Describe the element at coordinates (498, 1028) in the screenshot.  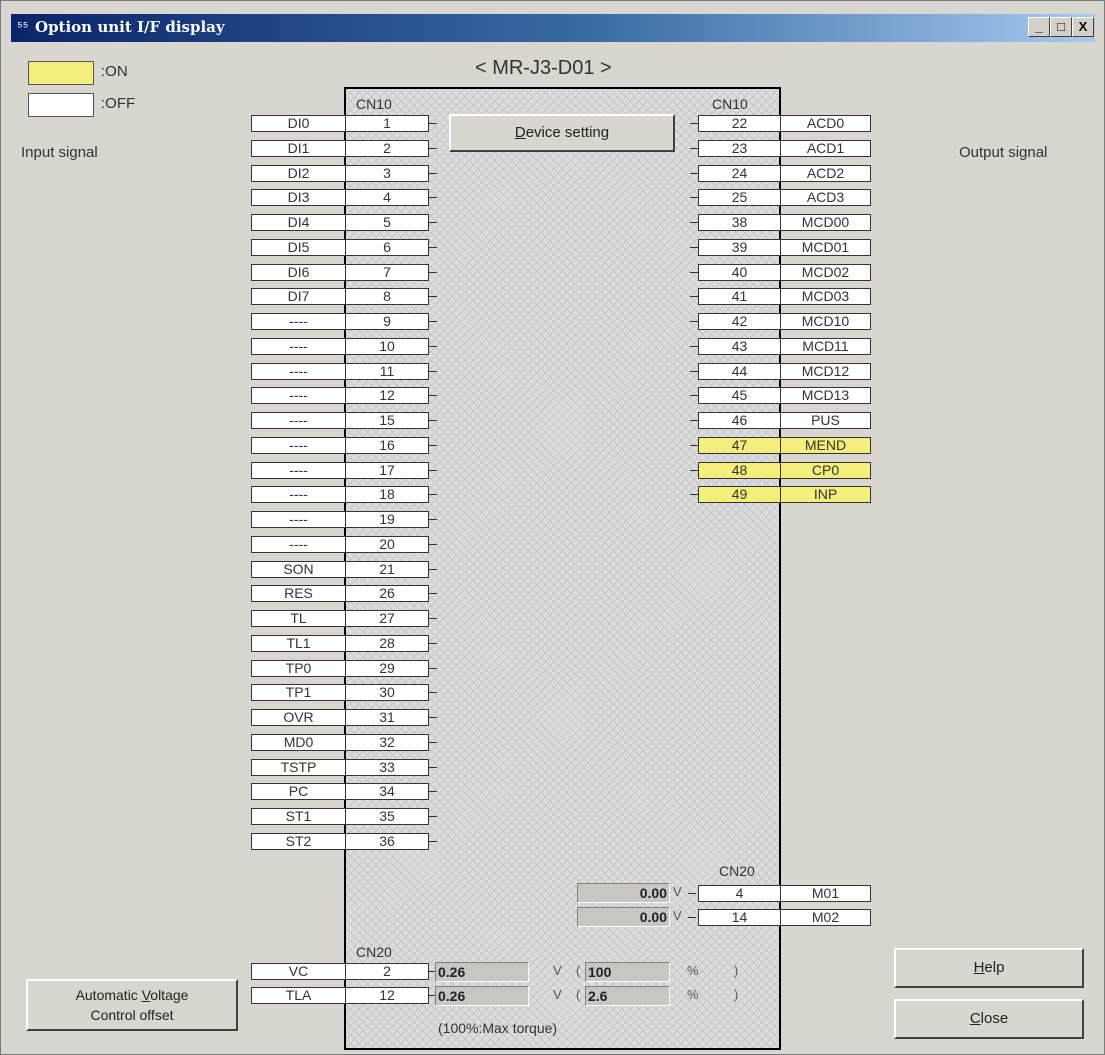
I see `torque-note: (100%:Max torque)` at that location.